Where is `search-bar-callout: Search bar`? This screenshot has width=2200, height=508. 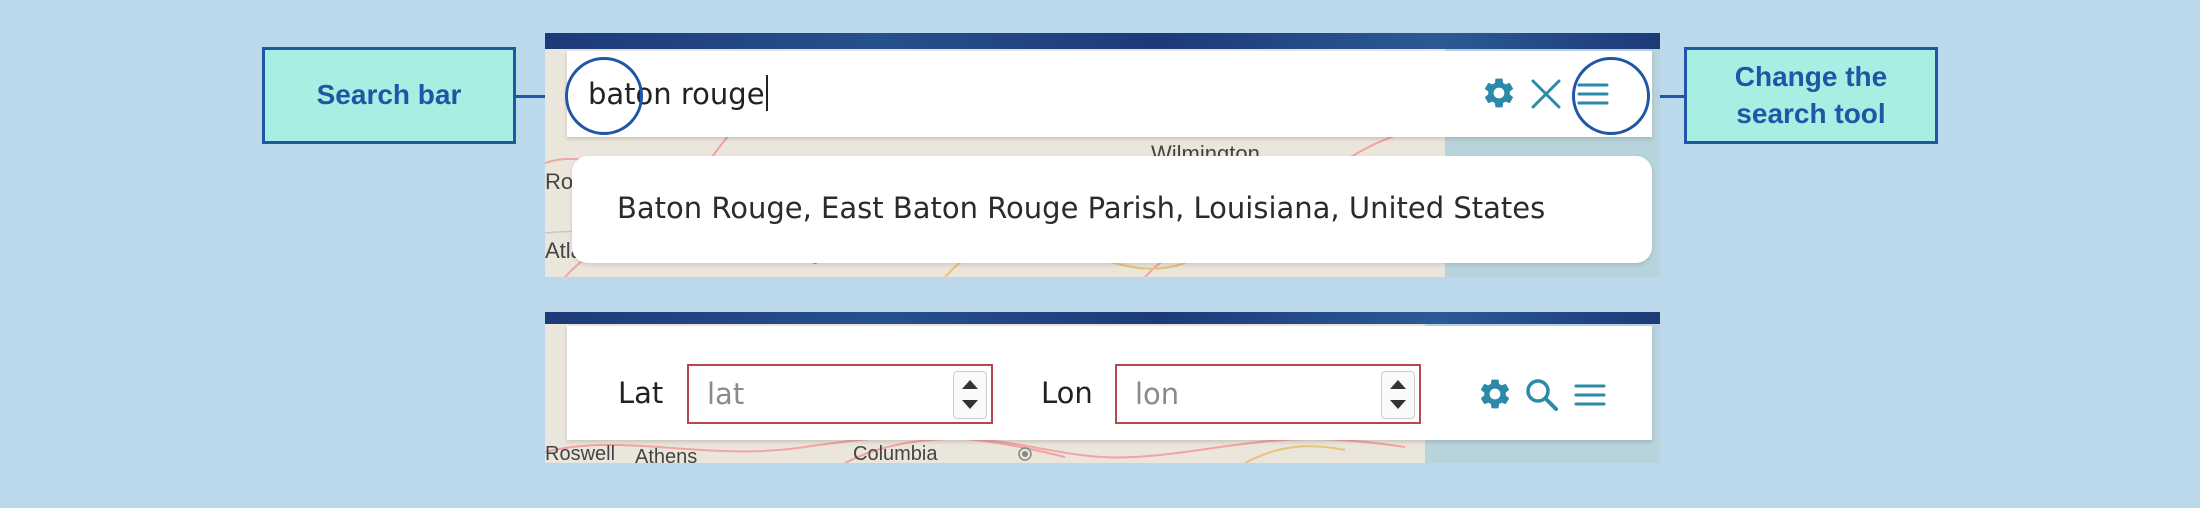 search-bar-callout: Search bar is located at coordinates (389, 95).